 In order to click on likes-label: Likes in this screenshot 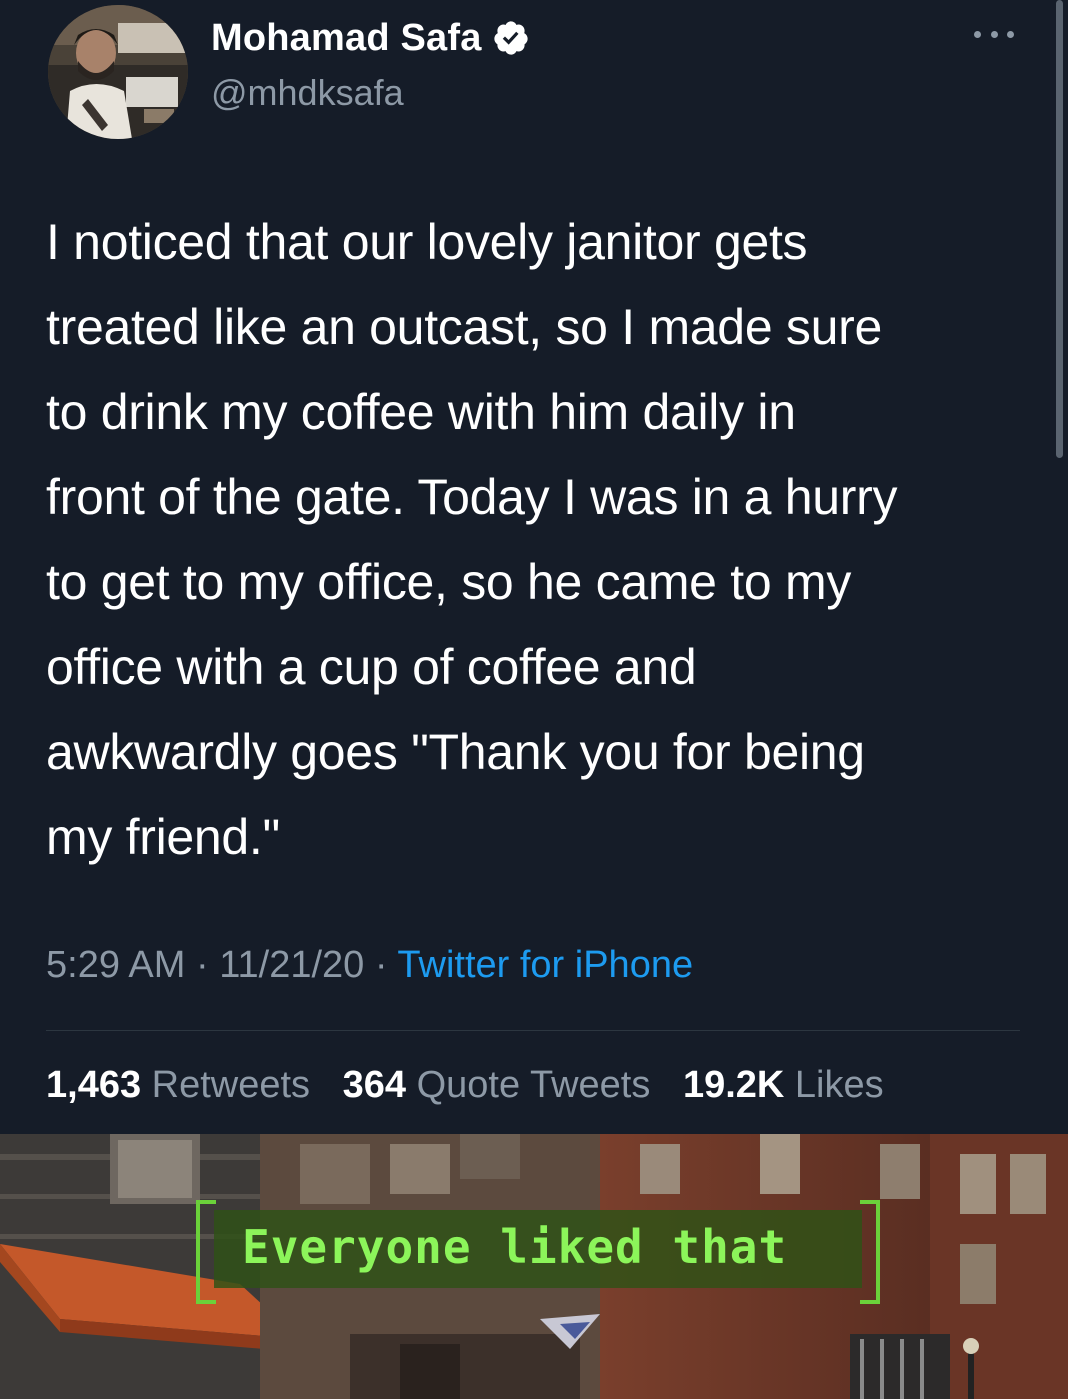, I will do `click(839, 1085)`.